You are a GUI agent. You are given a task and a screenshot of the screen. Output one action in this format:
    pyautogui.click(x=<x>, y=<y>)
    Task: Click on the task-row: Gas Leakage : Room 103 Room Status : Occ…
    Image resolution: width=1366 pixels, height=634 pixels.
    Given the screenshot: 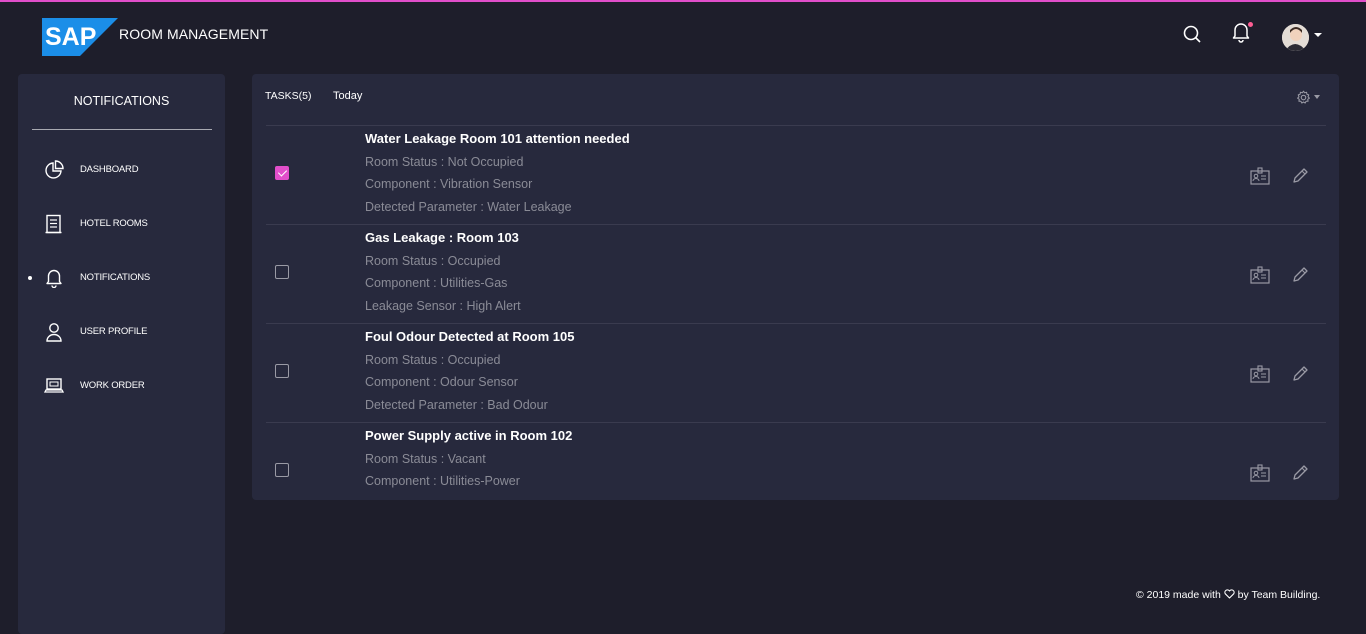 What is the action you would take?
    pyautogui.click(x=796, y=274)
    